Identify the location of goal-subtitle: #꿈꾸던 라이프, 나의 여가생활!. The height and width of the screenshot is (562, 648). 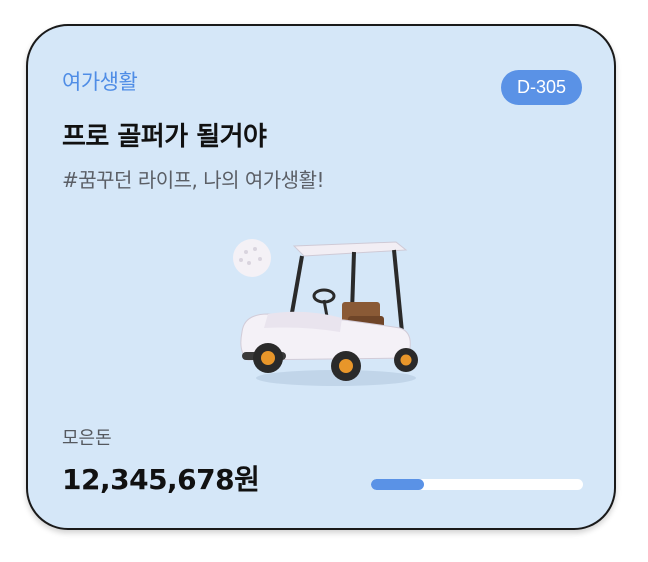
(193, 180).